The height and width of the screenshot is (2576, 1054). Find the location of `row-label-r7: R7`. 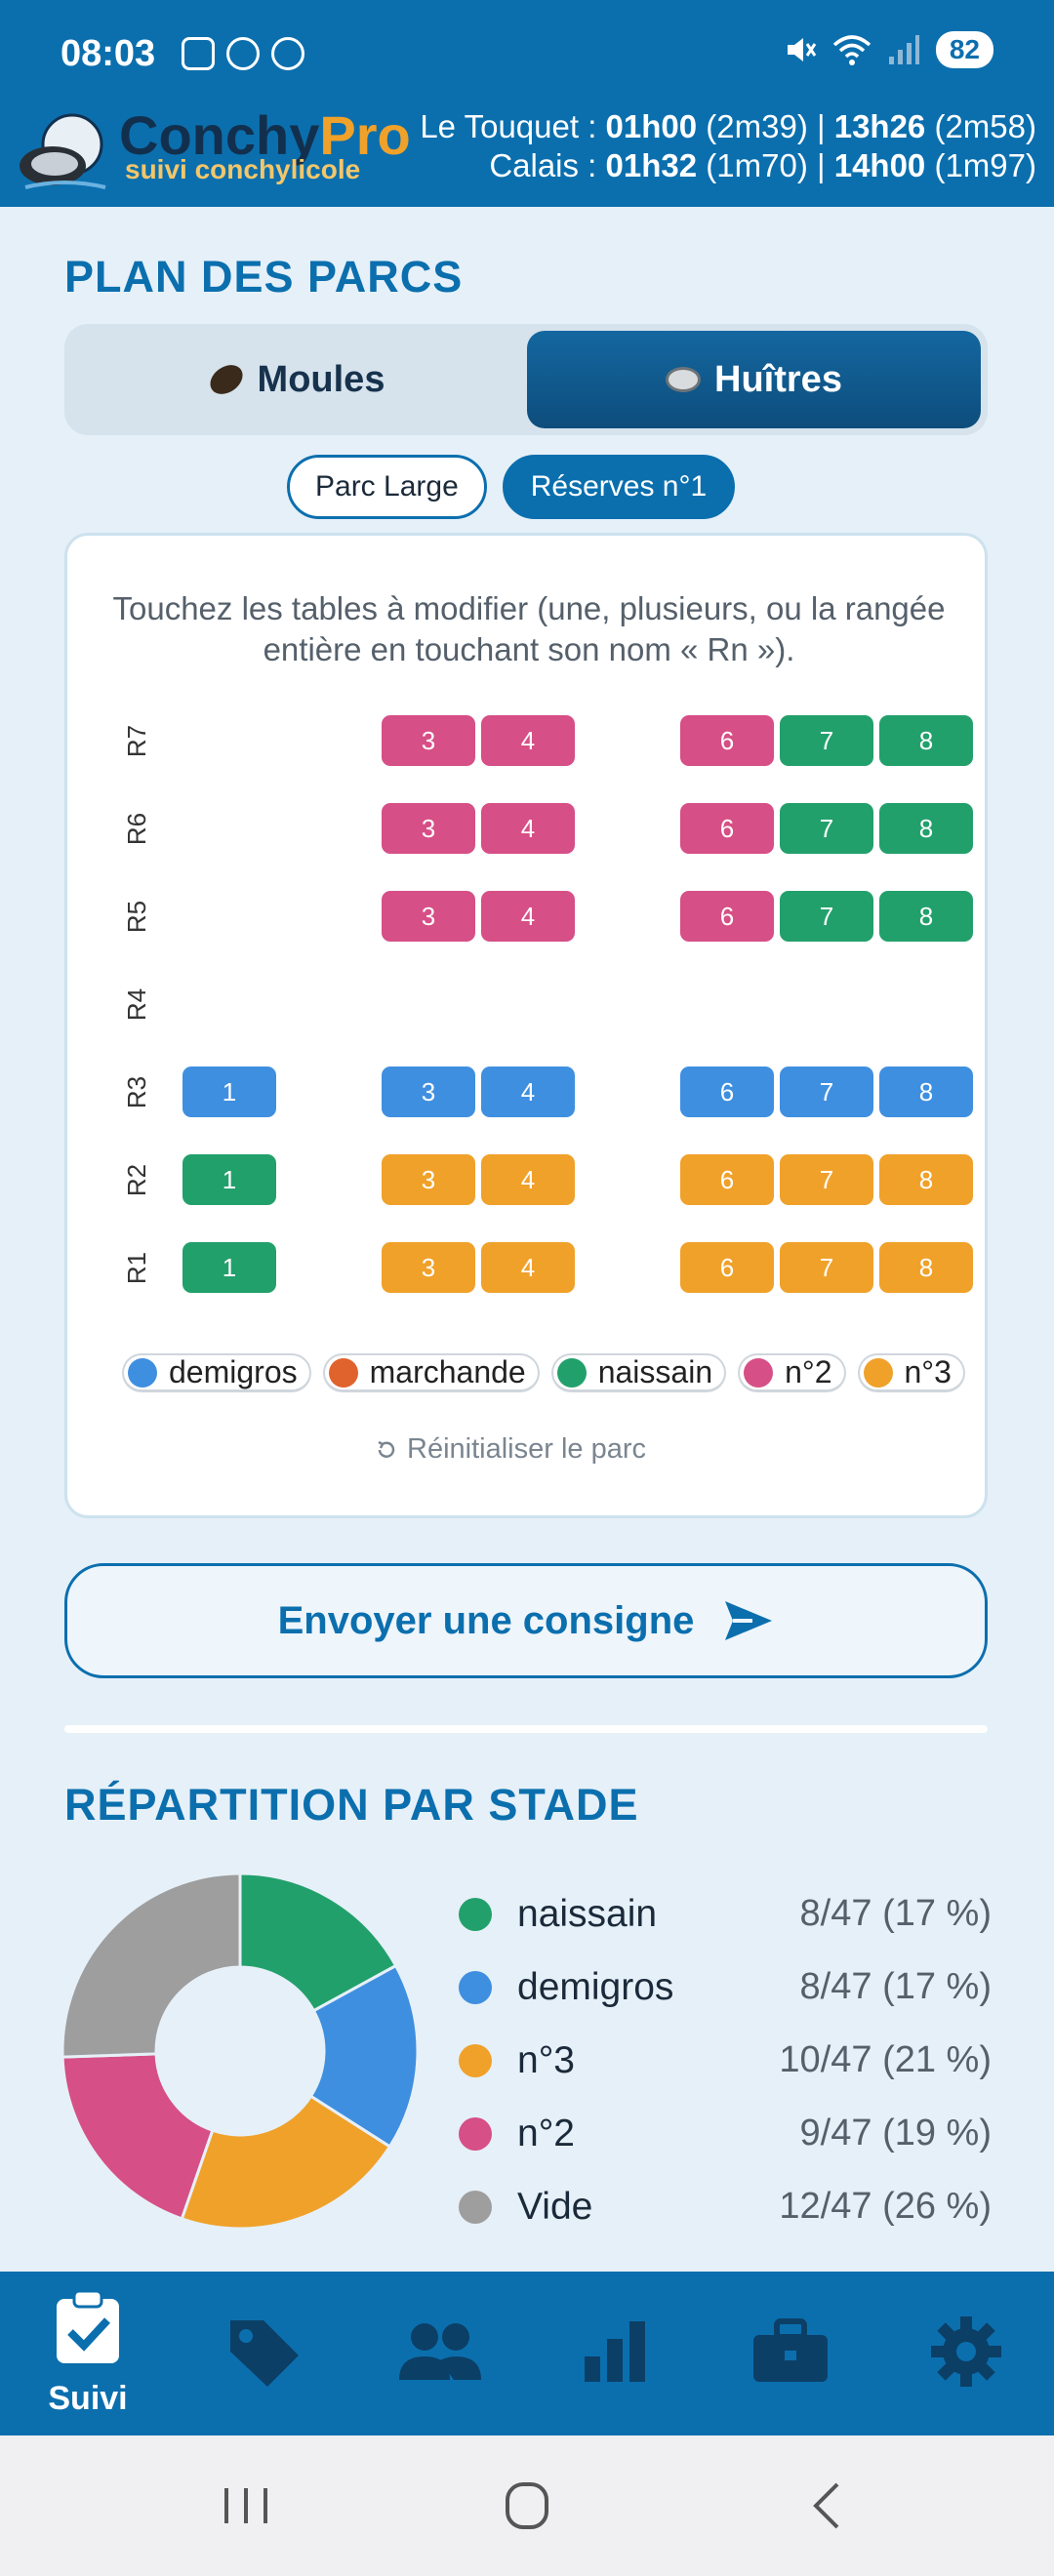

row-label-r7: R7 is located at coordinates (137, 740).